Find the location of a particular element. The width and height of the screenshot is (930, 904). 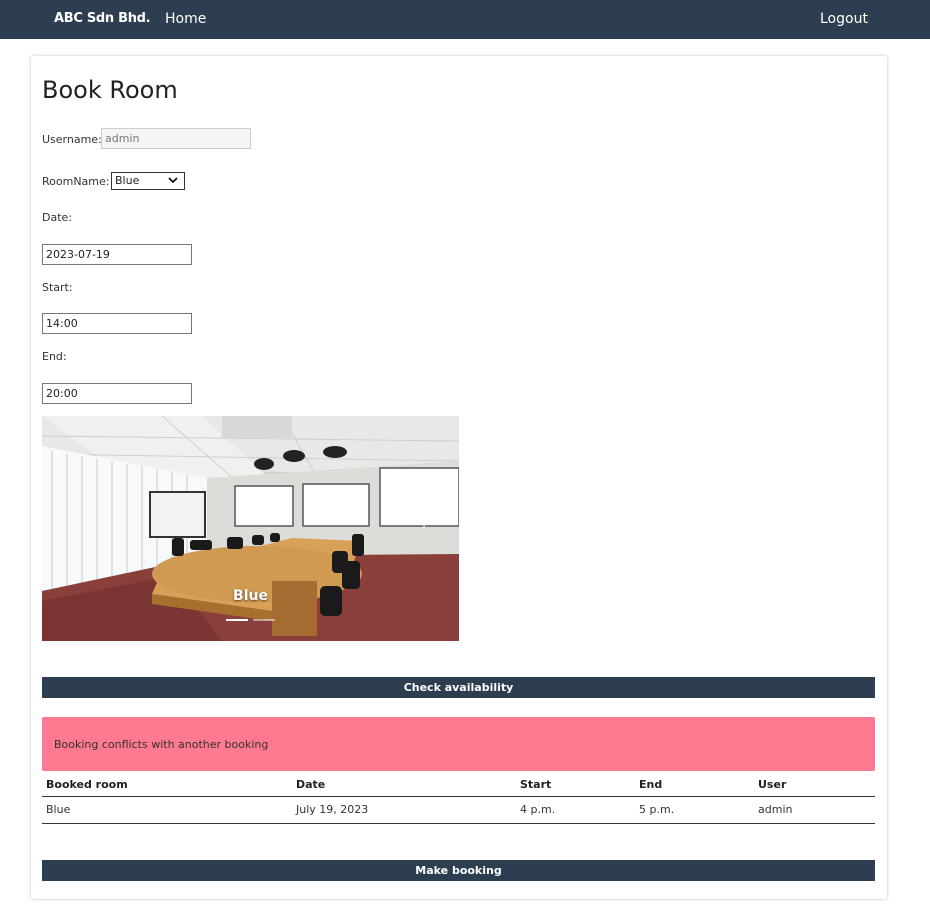

roomname-select-value: Blue is located at coordinates (127, 180).